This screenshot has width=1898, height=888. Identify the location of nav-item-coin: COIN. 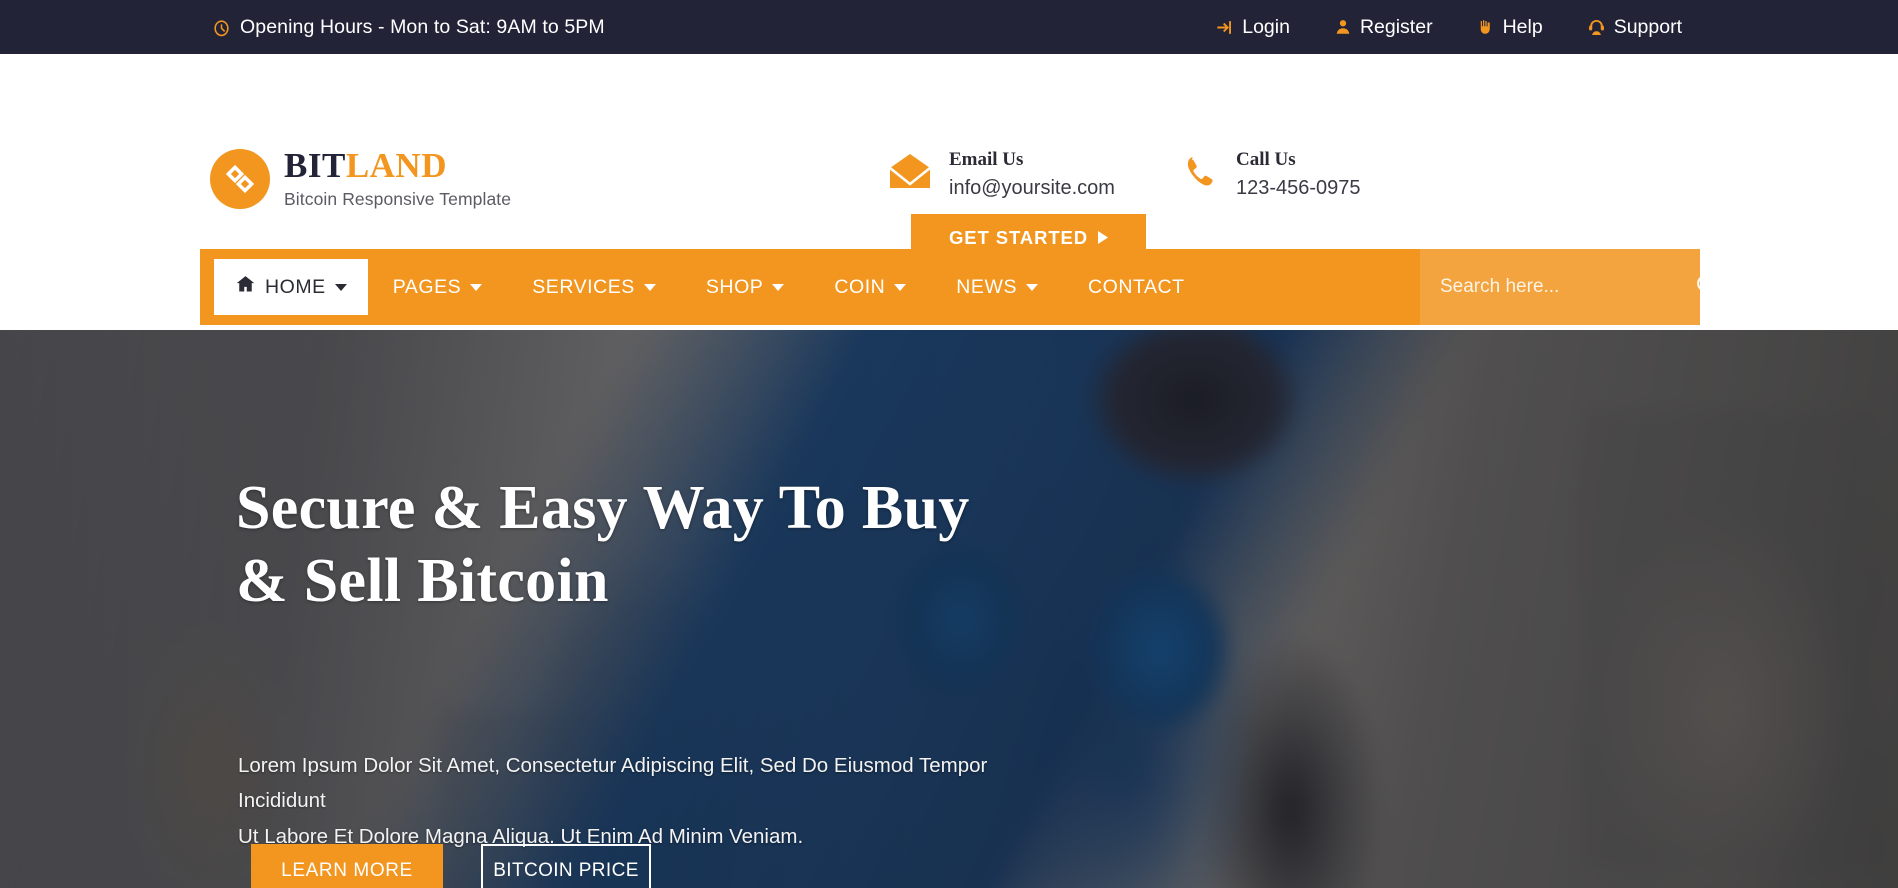
(870, 287).